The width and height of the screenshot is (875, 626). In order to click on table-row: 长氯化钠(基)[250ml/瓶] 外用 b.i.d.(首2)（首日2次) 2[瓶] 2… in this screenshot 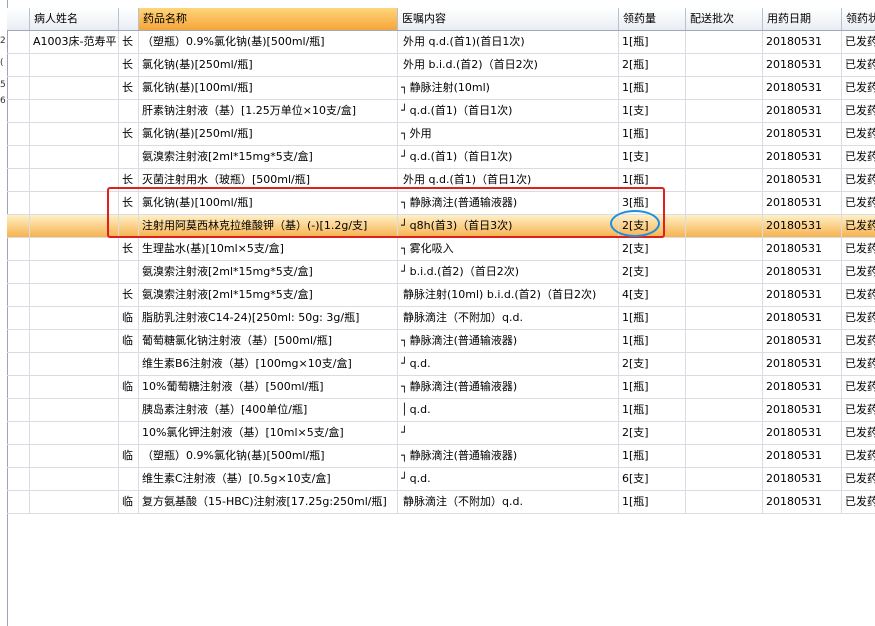, I will do `click(441, 65)`.